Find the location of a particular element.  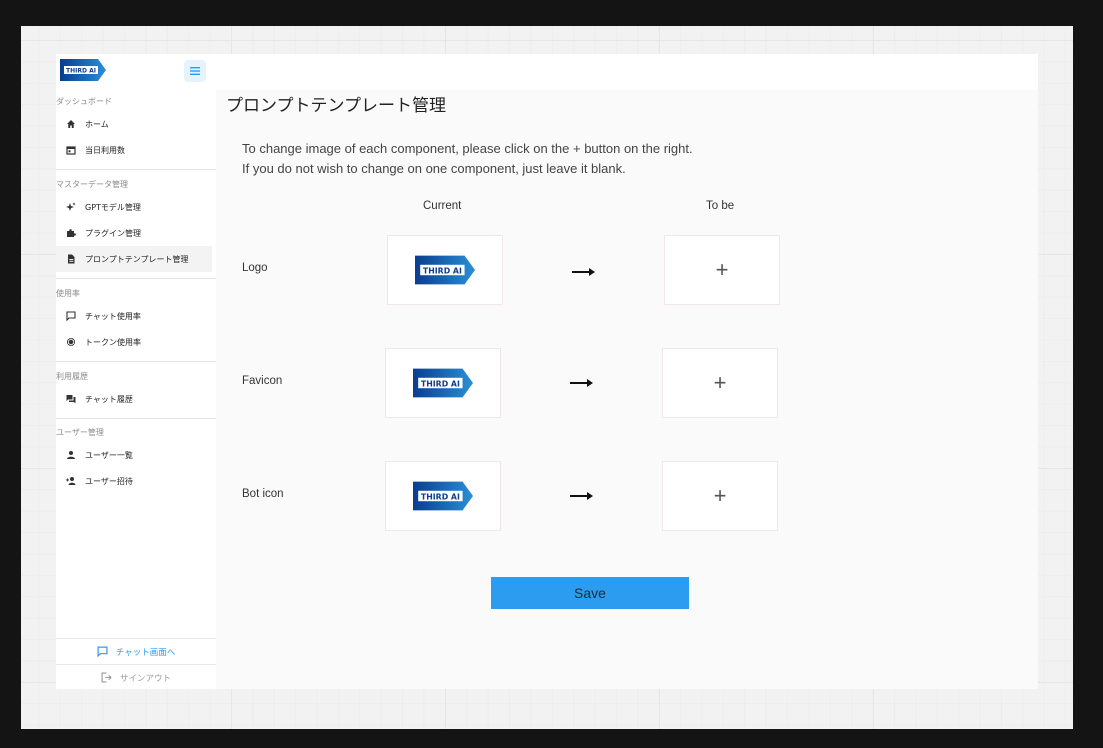

home-icon is located at coordinates (71, 124).